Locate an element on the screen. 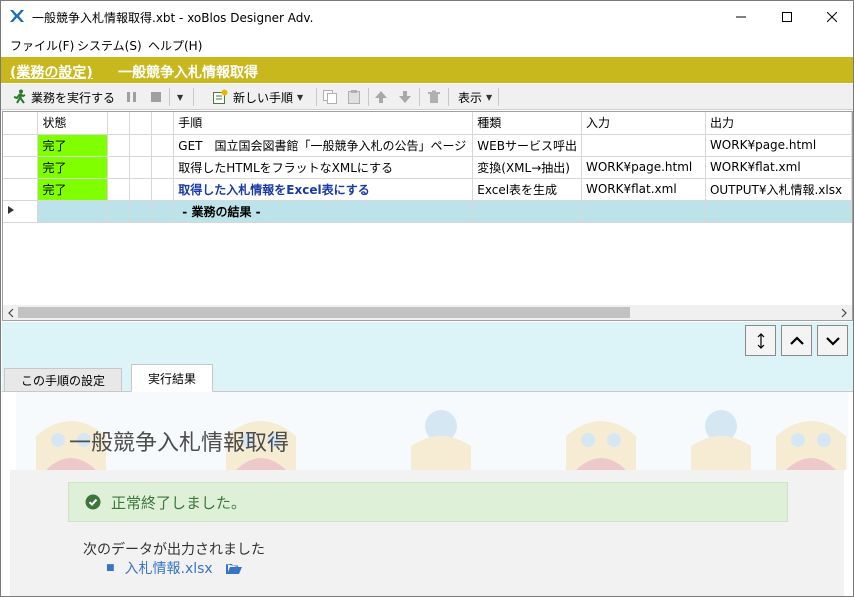 This screenshot has width=854, height=597. results-title: 一般競争入札情報取得 is located at coordinates (179, 443).